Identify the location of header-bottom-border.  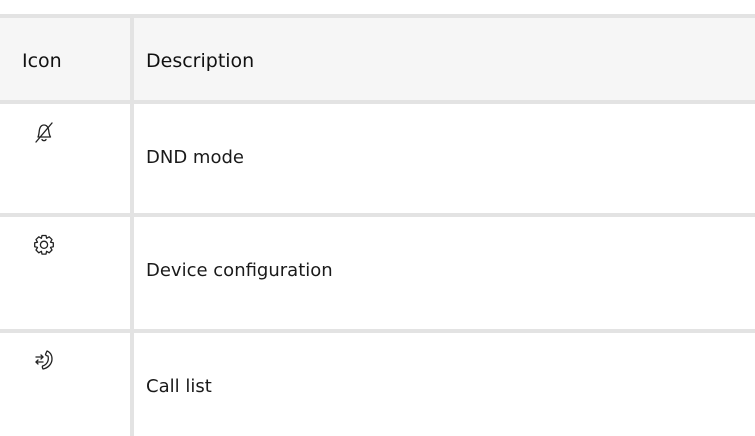
(377, 102).